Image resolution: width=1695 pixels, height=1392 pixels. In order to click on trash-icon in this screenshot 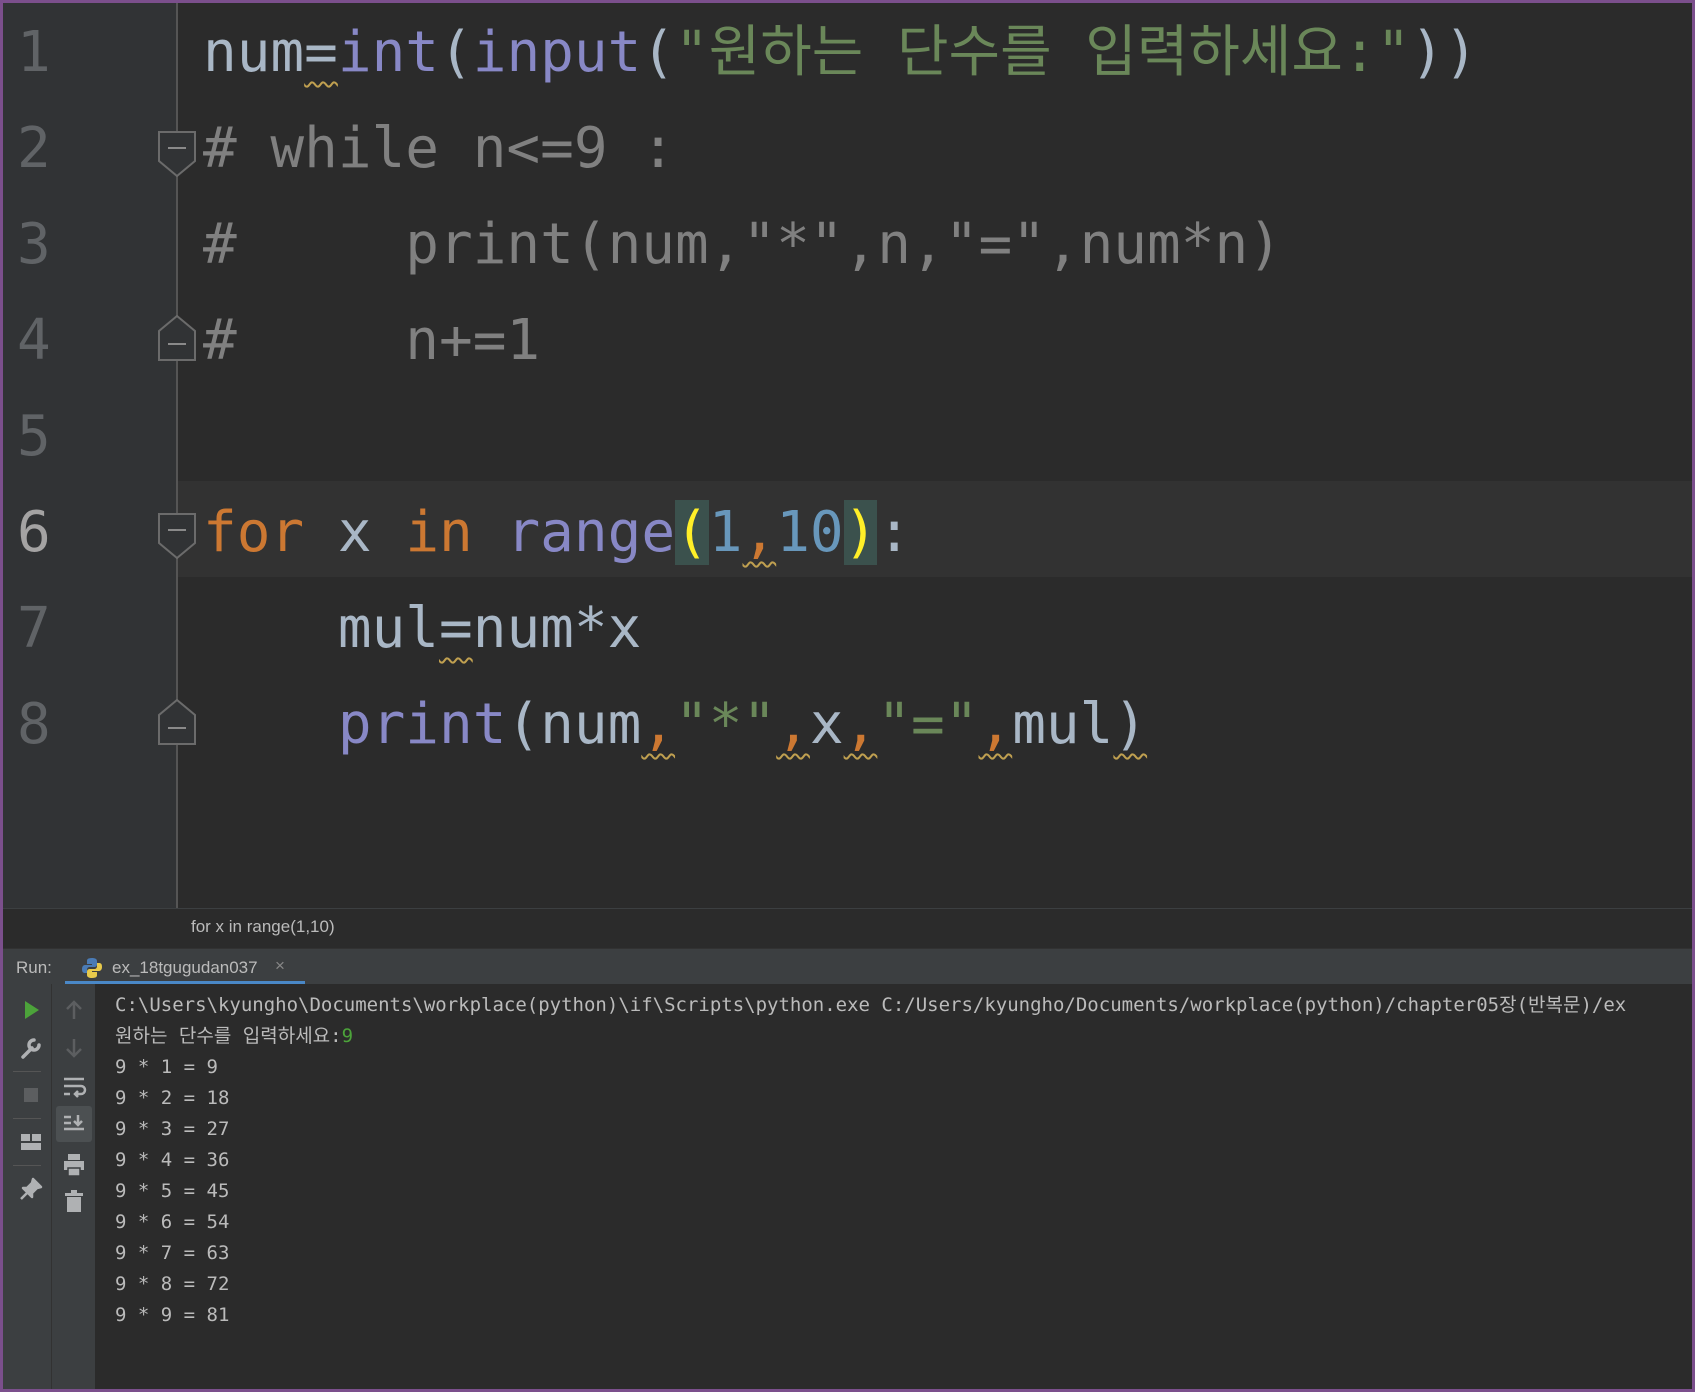, I will do `click(74, 1201)`.